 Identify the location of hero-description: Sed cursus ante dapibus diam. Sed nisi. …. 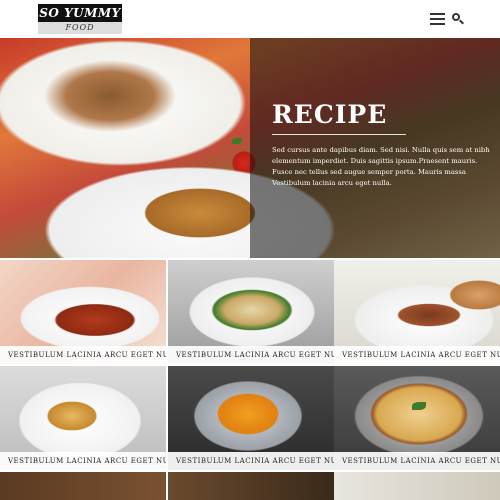
(381, 166).